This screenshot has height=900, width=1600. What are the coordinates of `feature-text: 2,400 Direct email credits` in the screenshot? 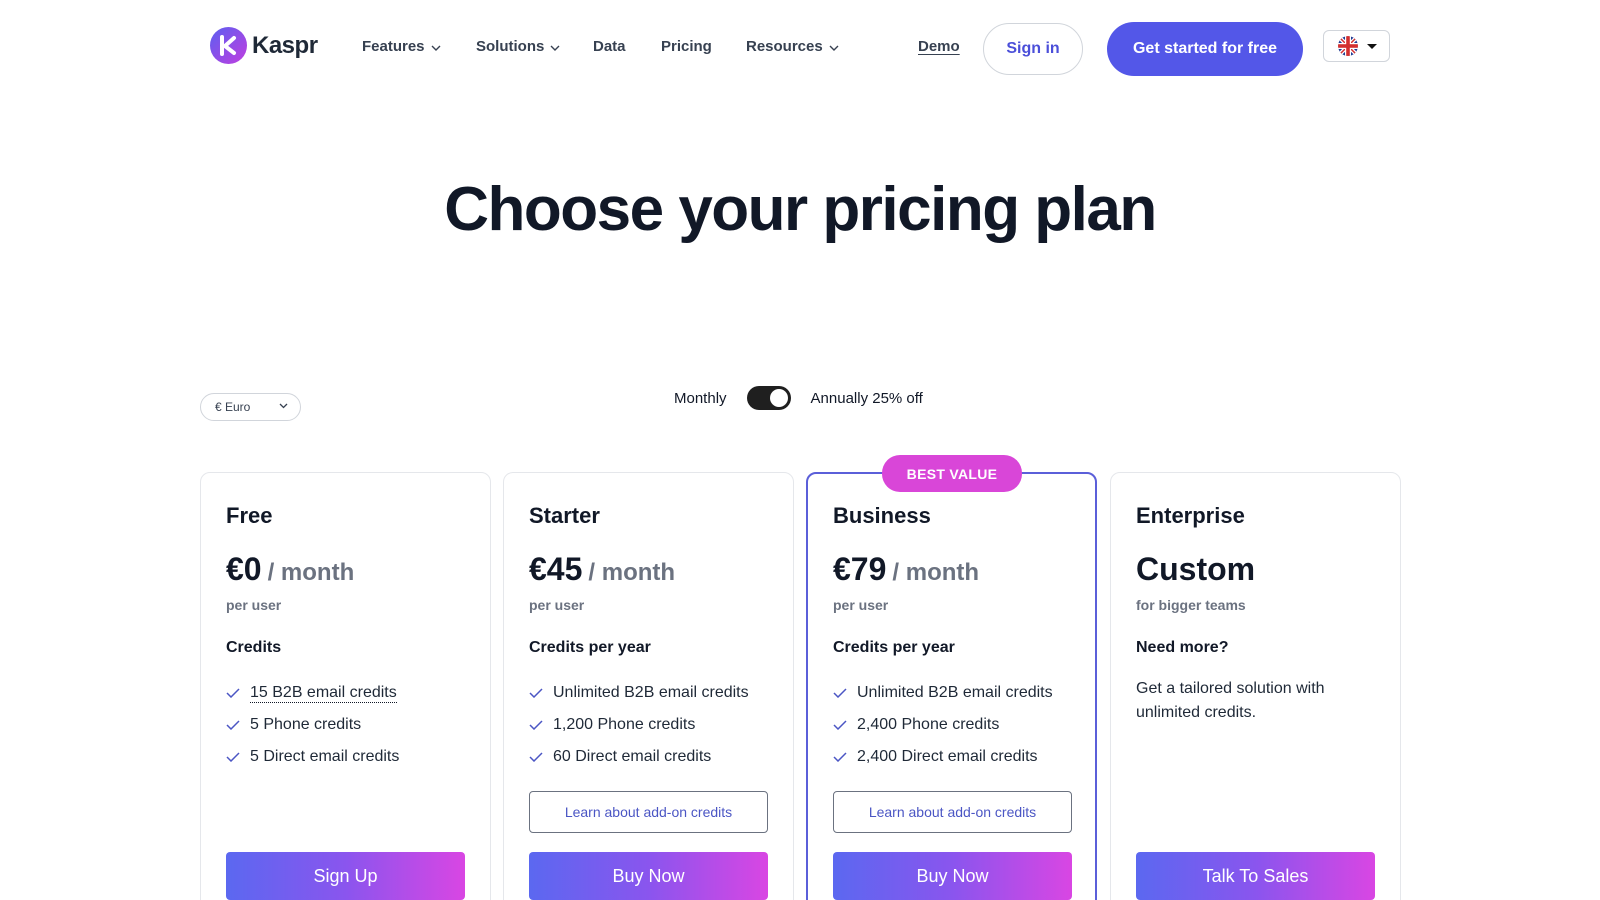 It's located at (947, 756).